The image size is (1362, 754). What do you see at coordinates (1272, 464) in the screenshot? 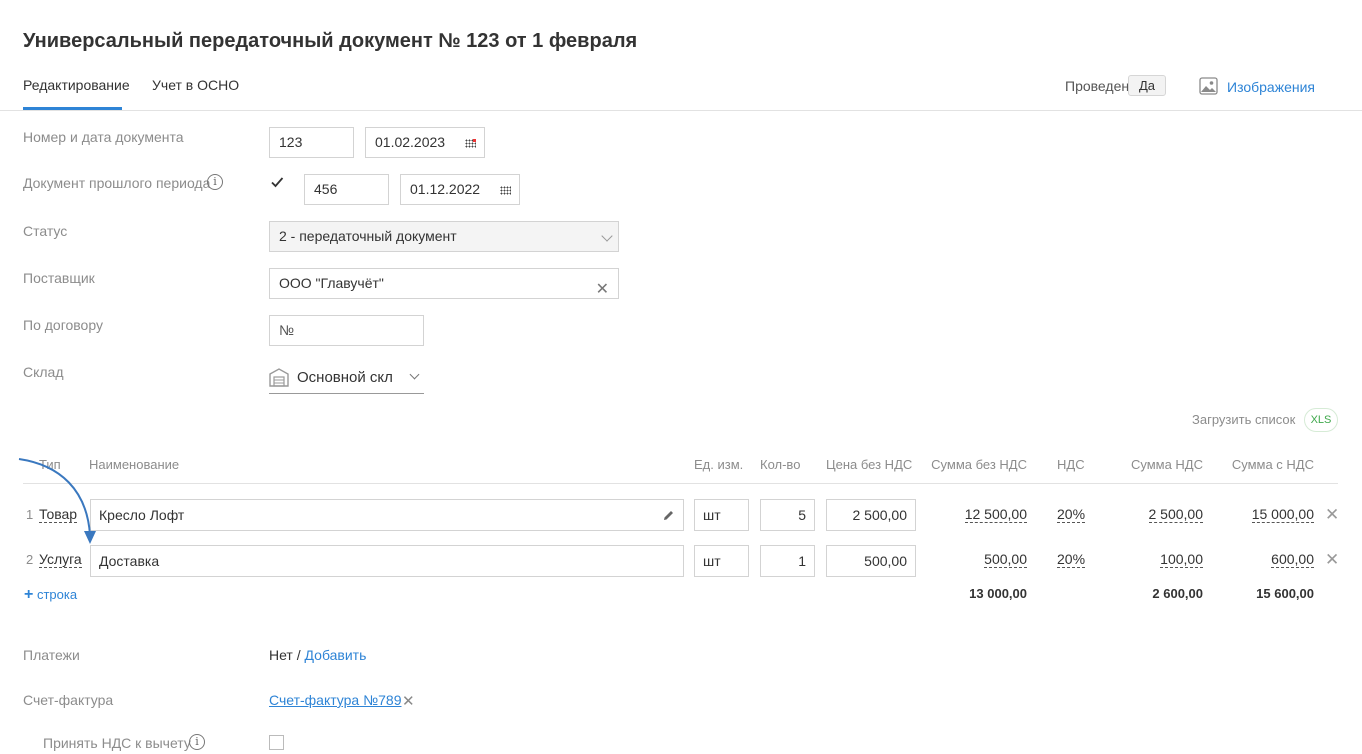
I see `column-header-sum-vat: Сумма с НДС` at bounding box center [1272, 464].